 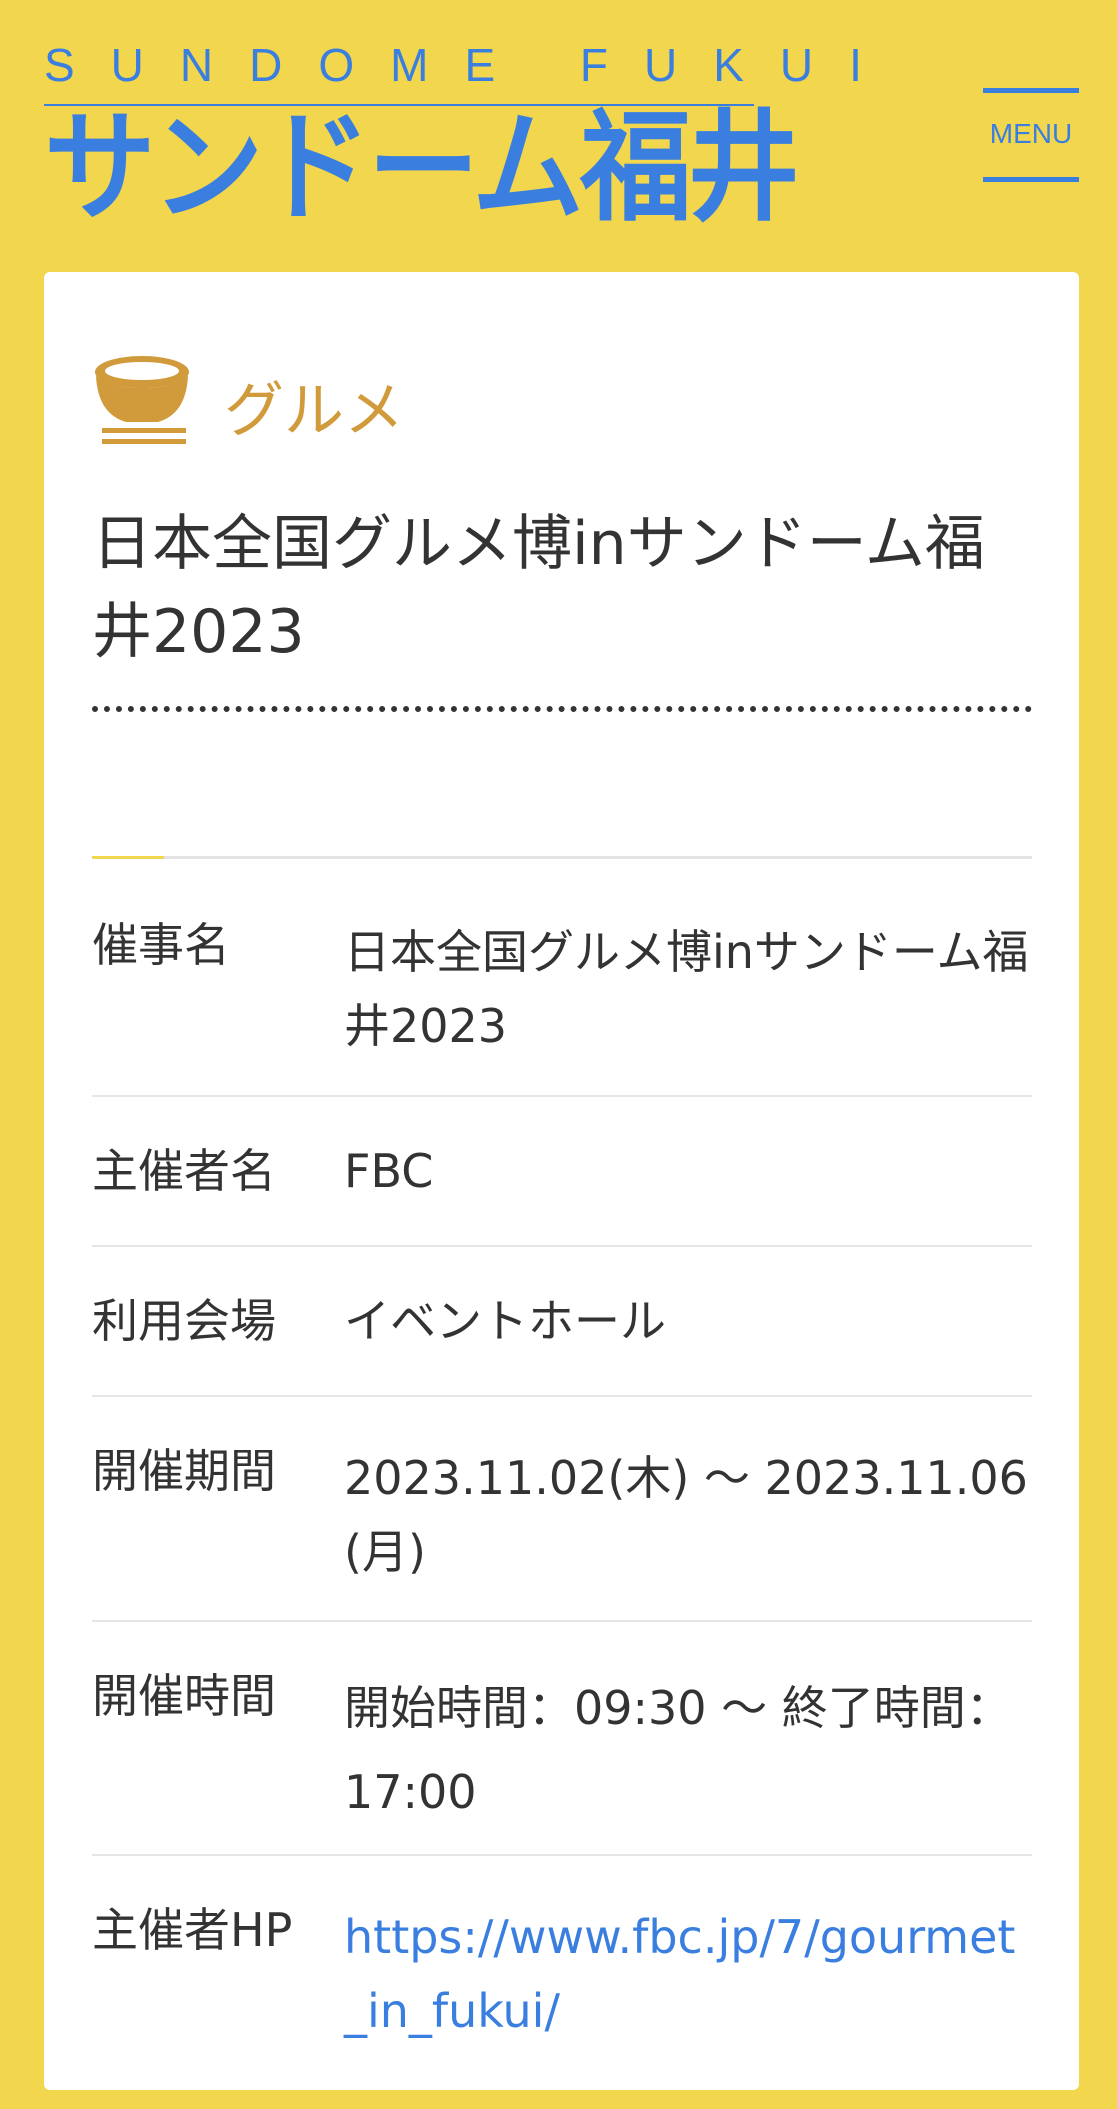 I want to click on info-value: https://www.fbc.jp/7/gourmet_in_fukui/, so click(x=688, y=1971).